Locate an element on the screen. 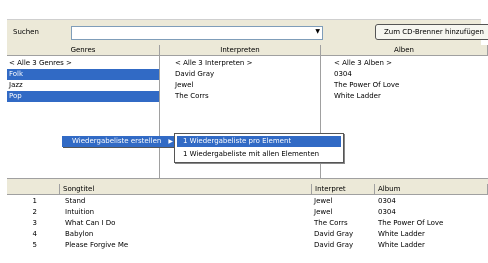 This screenshot has height=263, width=488. row-number: 1 is located at coordinates (34, 201).